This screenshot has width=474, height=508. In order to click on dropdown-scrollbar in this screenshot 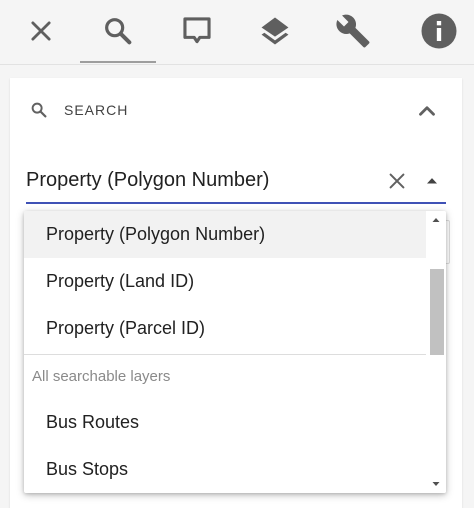, I will do `click(436, 352)`.